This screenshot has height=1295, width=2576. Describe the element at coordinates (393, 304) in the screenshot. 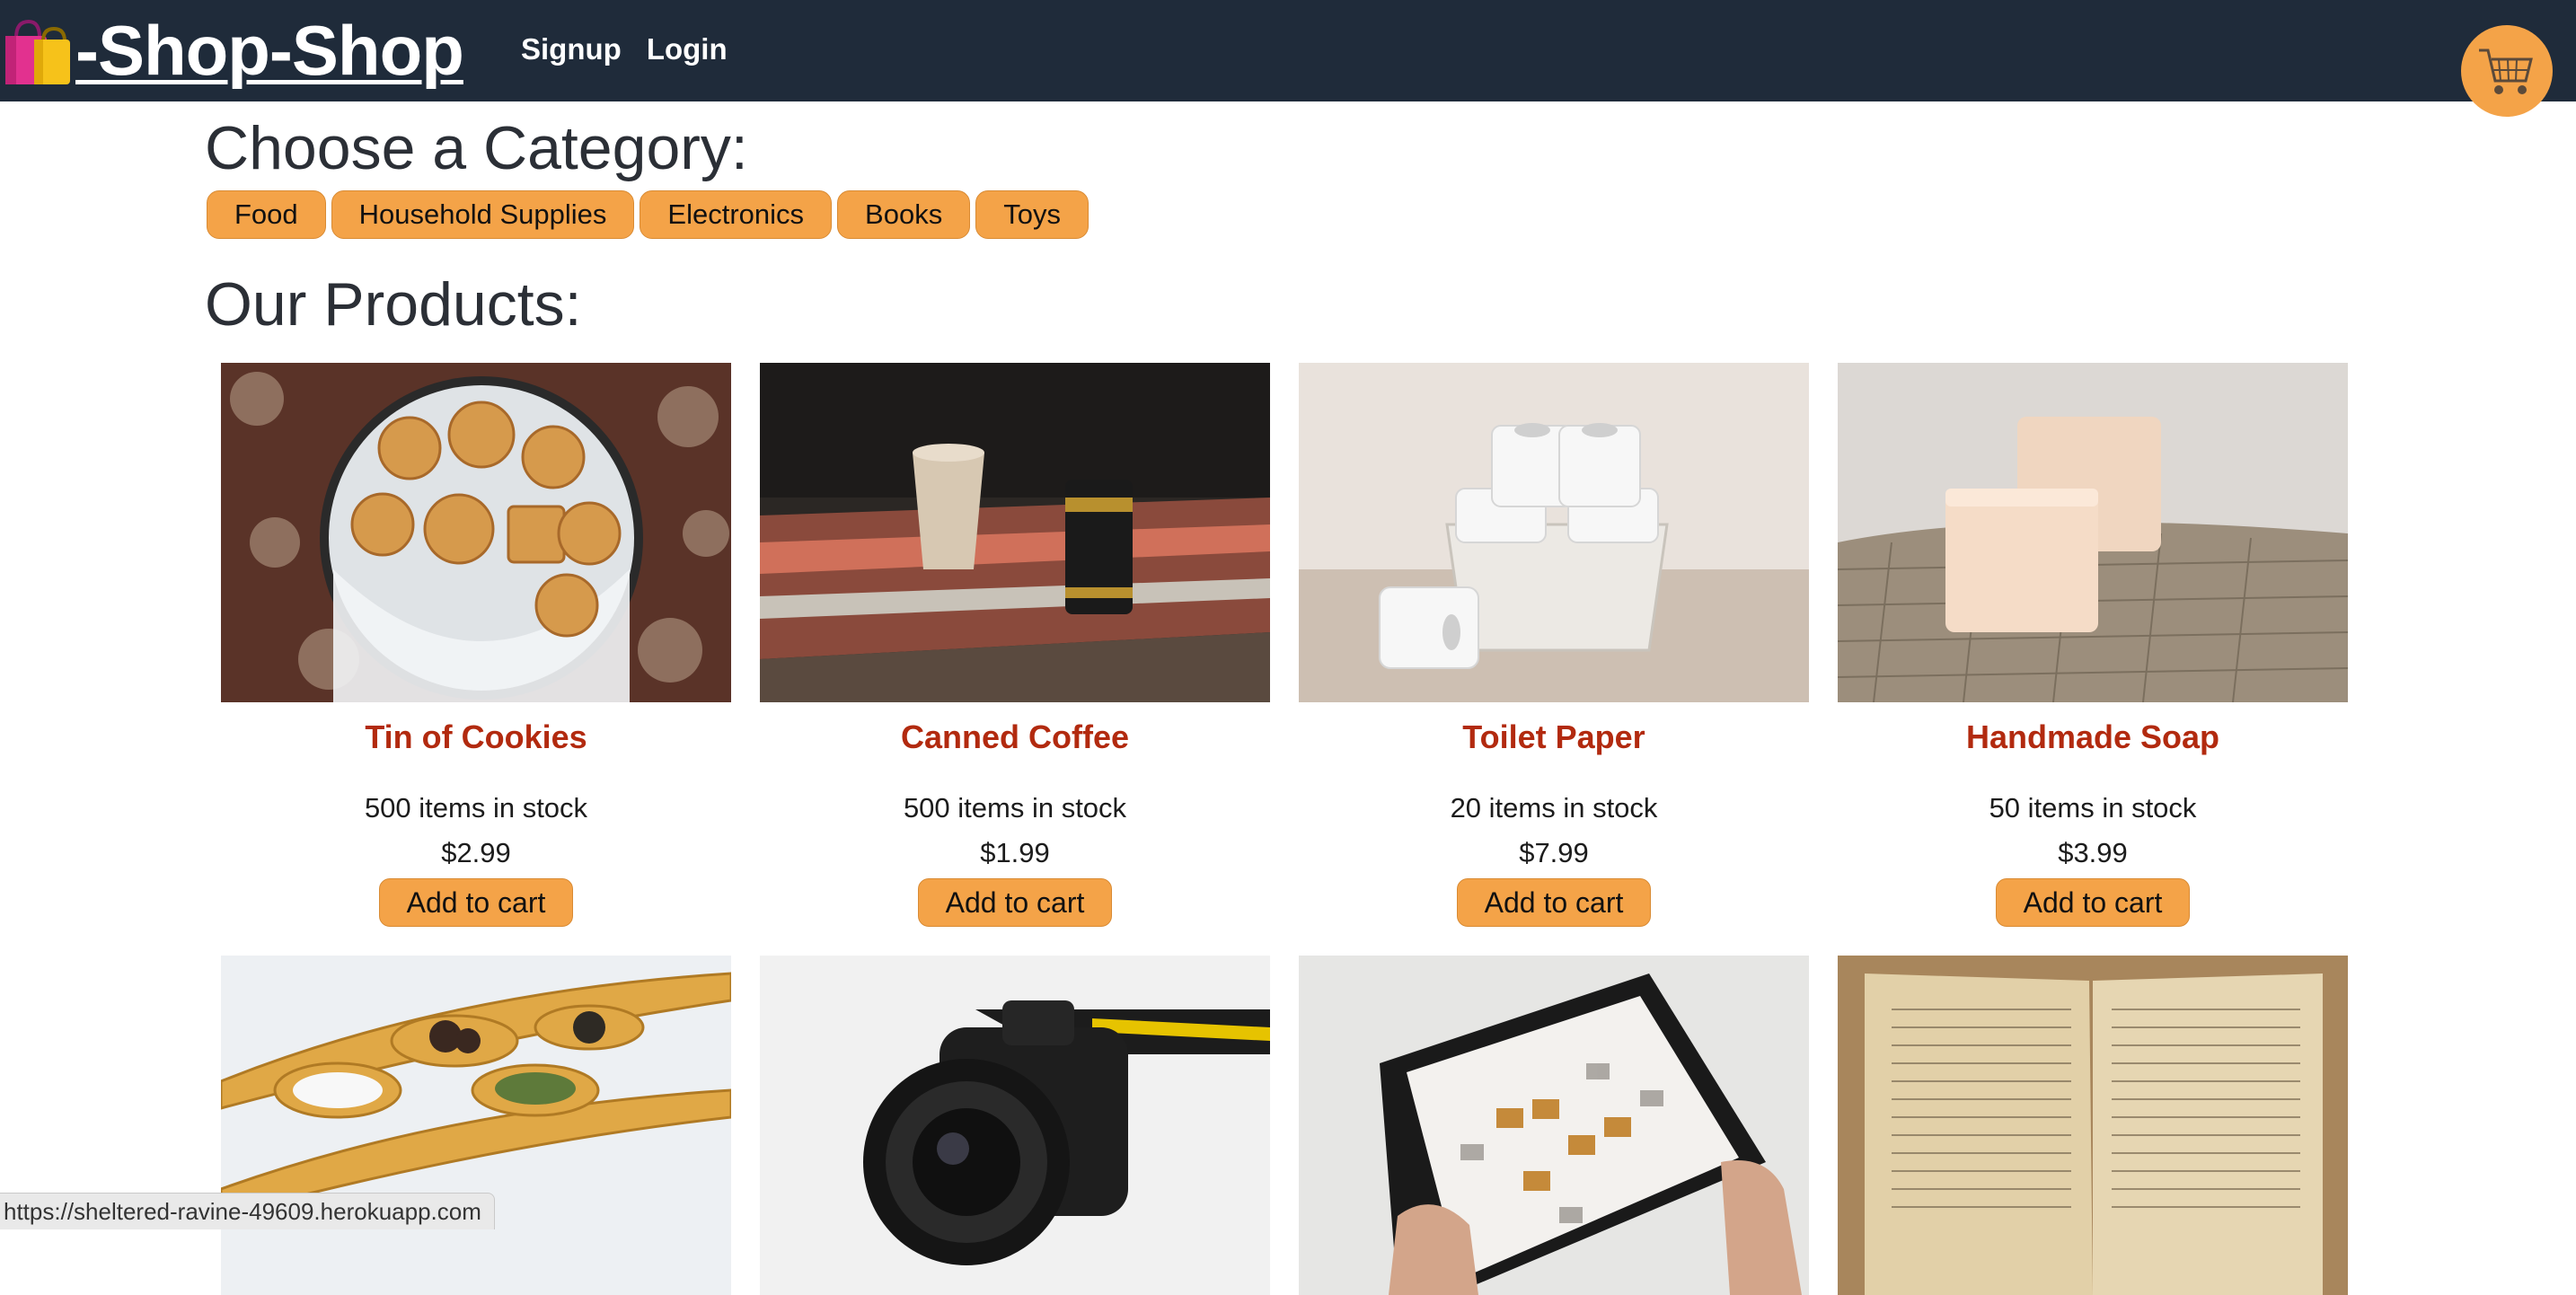

I see `products-heading: Our Products:` at that location.